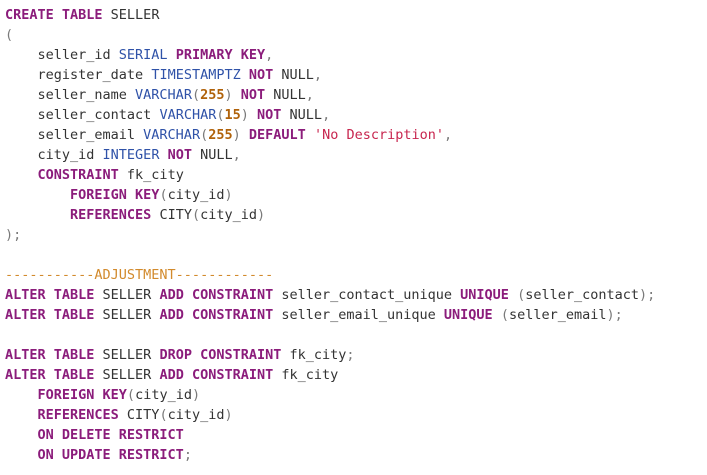 The image size is (707, 475). Describe the element at coordinates (582, 295) in the screenshot. I see `code-token: seller_contact` at that location.